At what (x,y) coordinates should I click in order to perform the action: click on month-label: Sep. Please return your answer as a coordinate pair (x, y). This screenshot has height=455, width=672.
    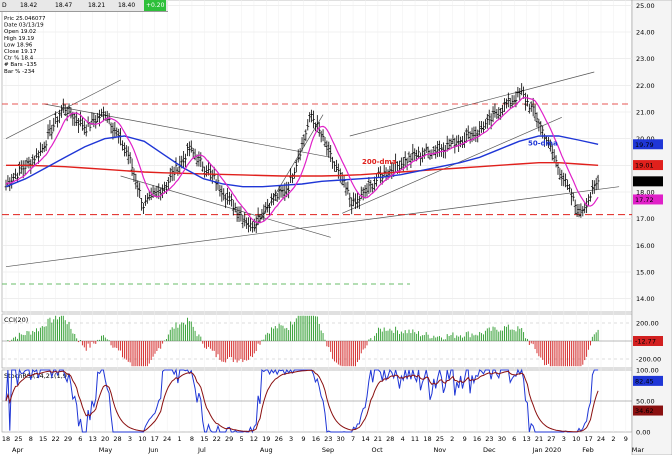
    Looking at the image, I should click on (328, 450).